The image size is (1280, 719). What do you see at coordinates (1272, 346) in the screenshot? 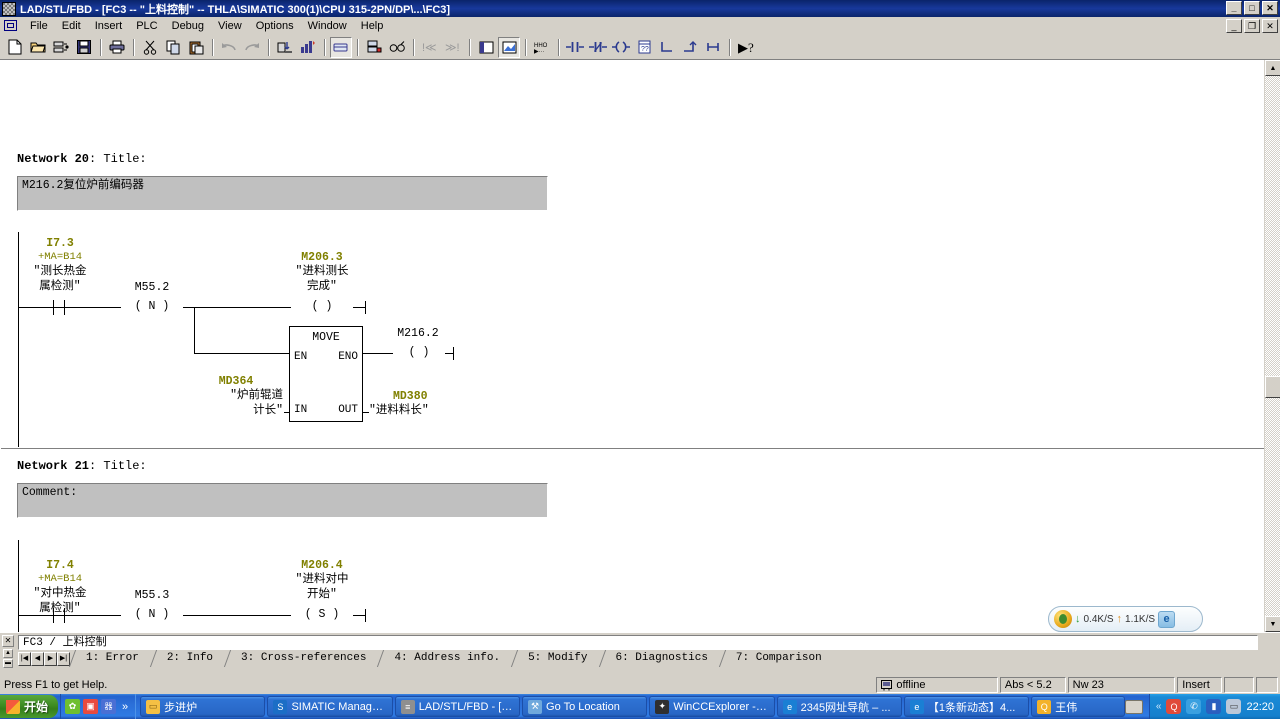
I see `editor-vertical-scrollbar: ▲ ▼` at bounding box center [1272, 346].